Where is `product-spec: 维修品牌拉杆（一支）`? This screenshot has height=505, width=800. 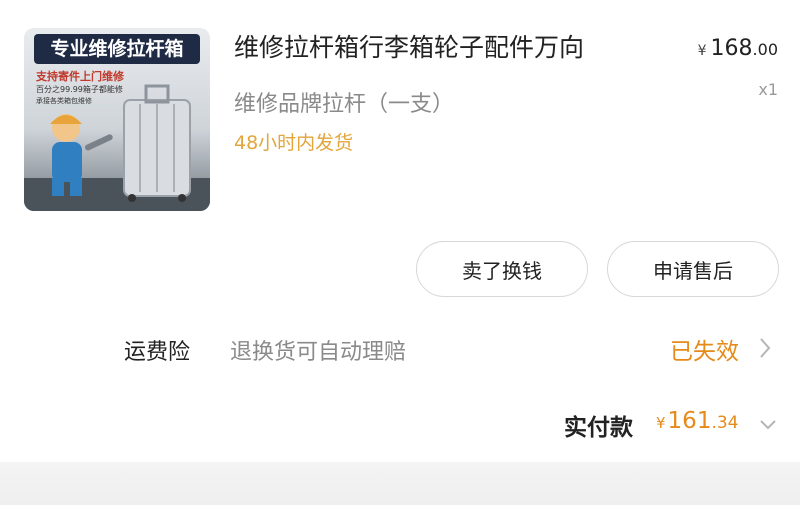
product-spec: 维修品牌拉杆（一支） is located at coordinates (344, 104).